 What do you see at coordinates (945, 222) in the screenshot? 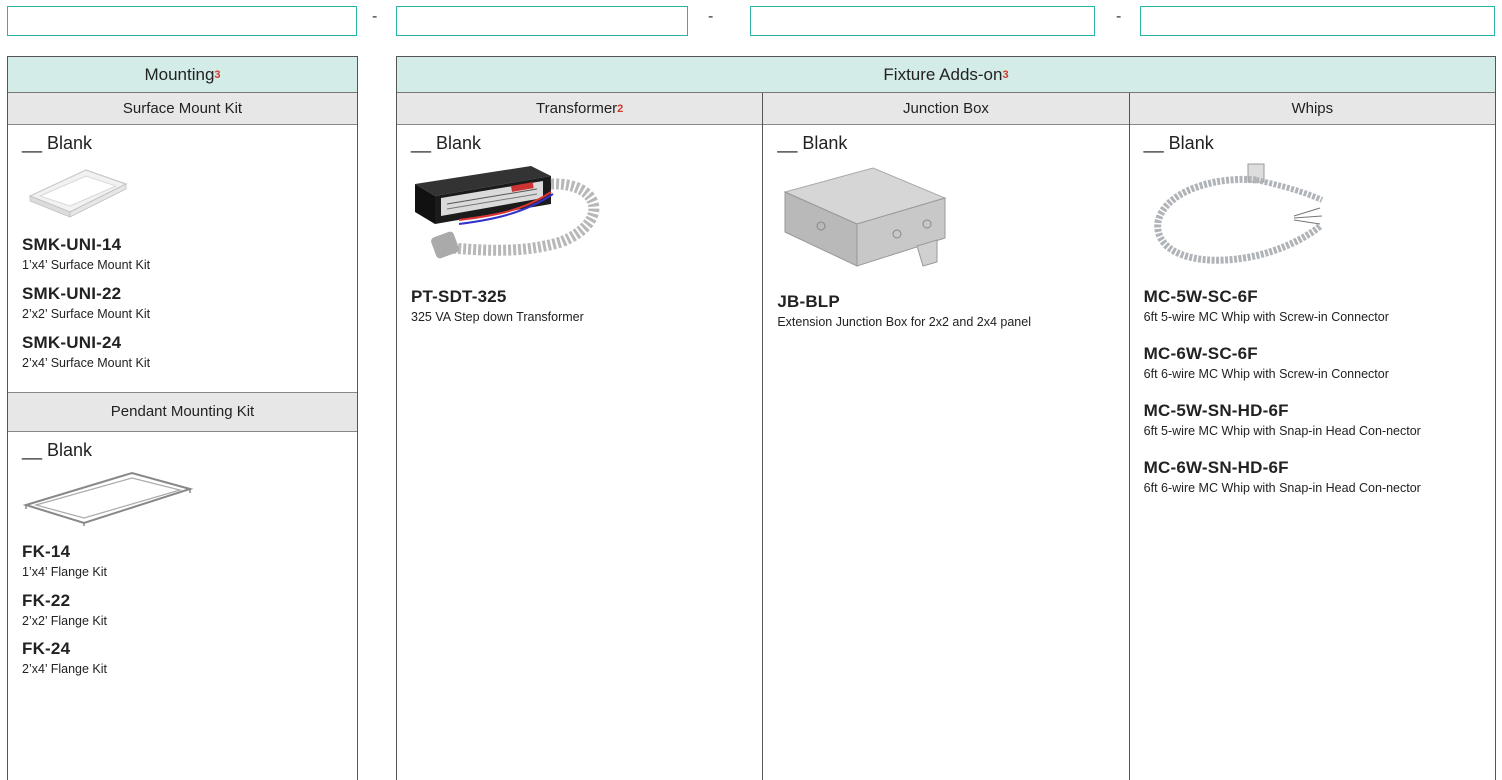
I see `junction-box-image` at bounding box center [945, 222].